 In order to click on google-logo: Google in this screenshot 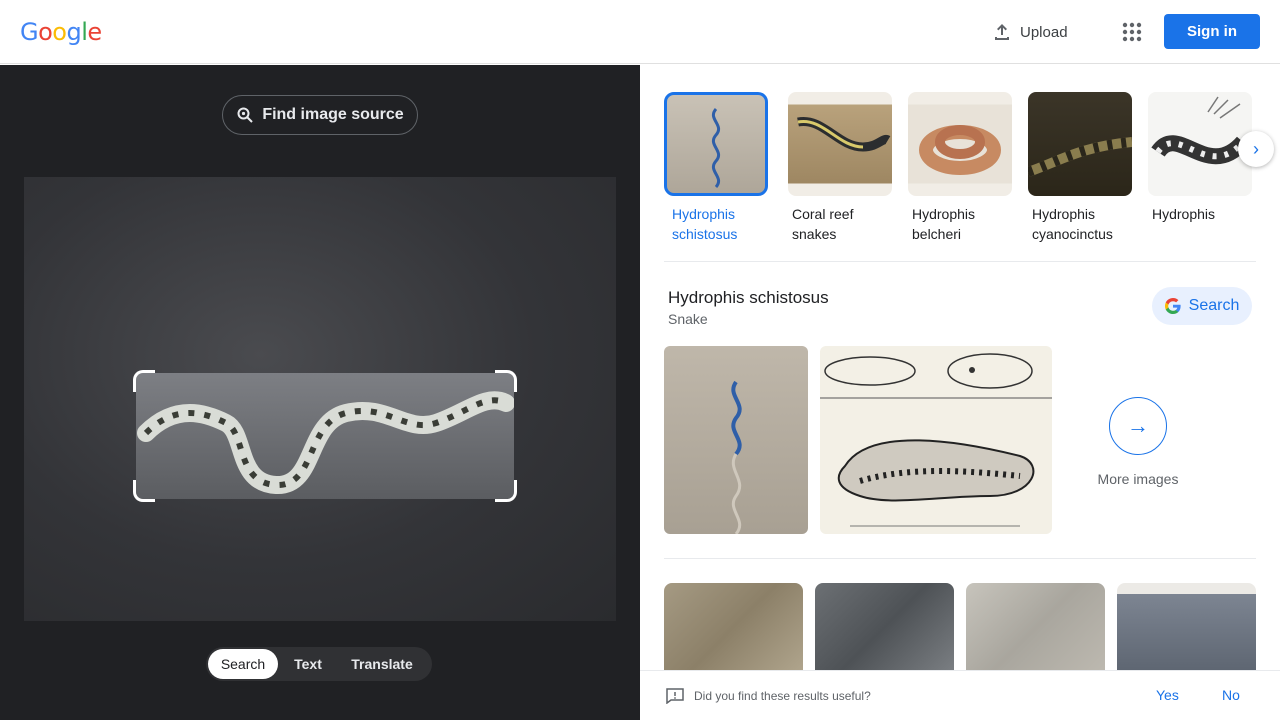, I will do `click(61, 32)`.